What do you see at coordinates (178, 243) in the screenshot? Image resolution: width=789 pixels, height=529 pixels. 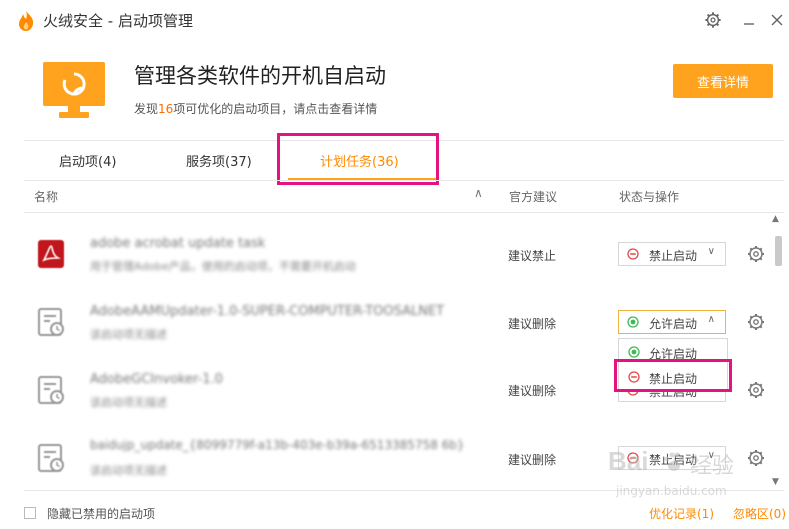 I see `row-name: adobe acrobat update task` at bounding box center [178, 243].